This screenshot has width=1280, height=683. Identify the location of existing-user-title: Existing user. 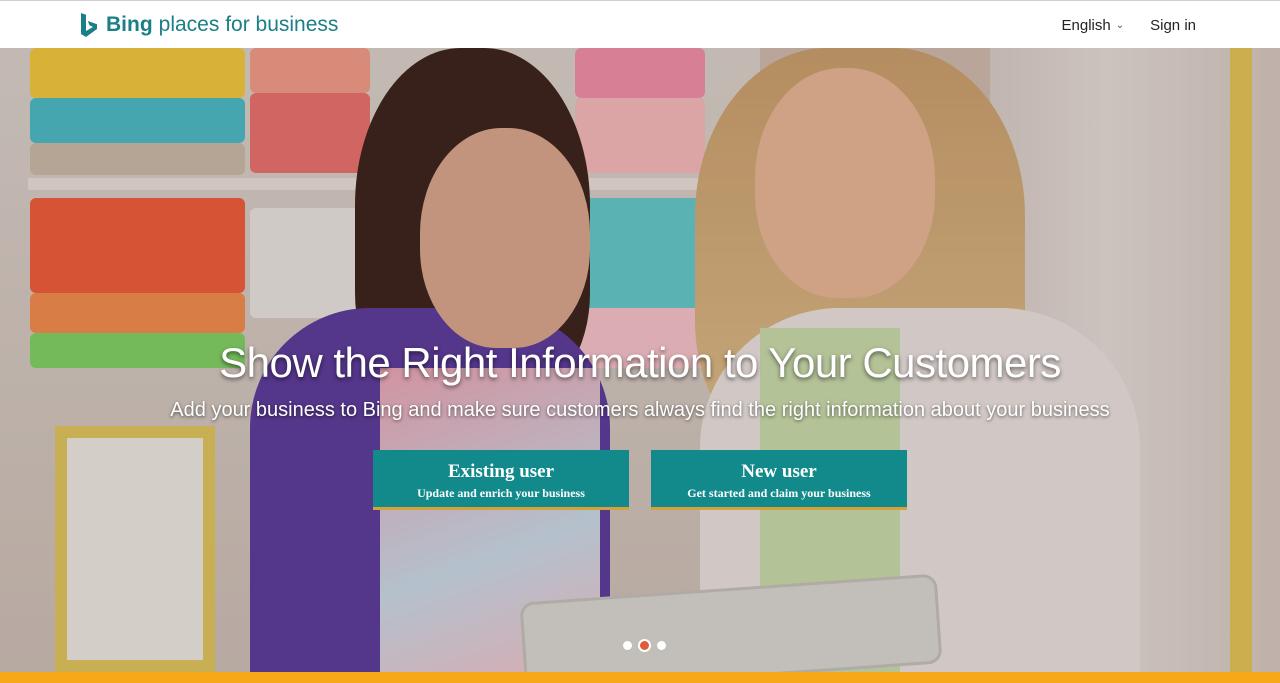
(501, 471).